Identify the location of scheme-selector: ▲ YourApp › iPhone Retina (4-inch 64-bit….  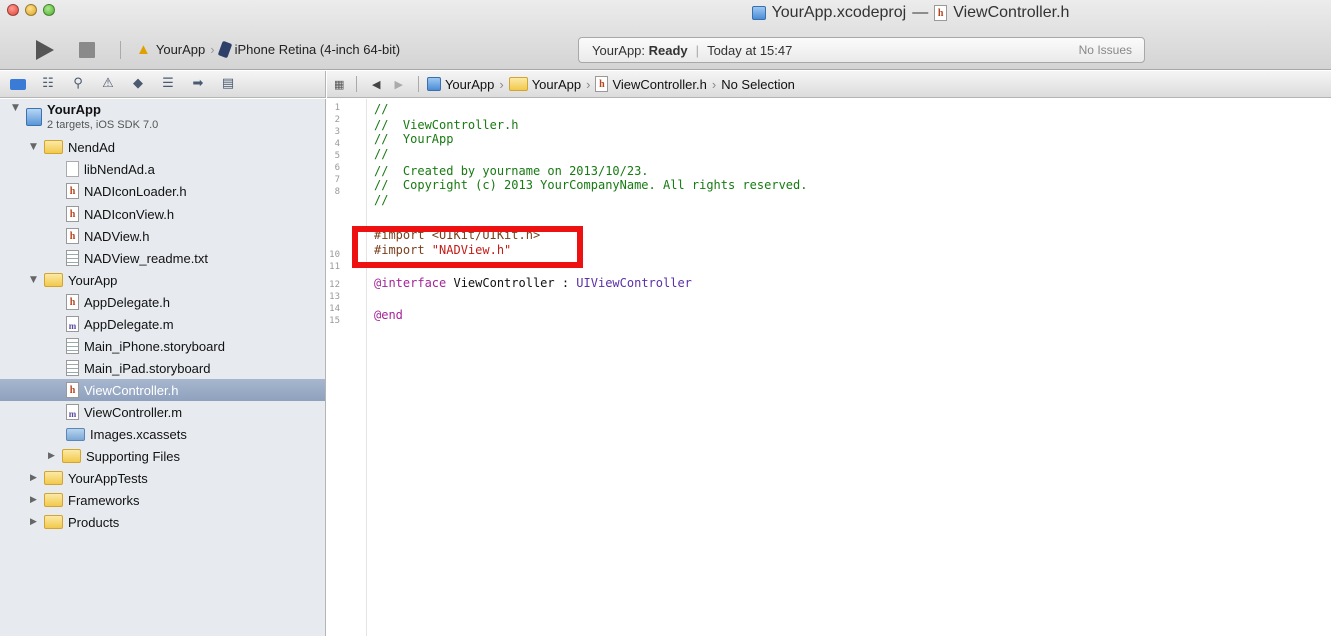
(268, 49).